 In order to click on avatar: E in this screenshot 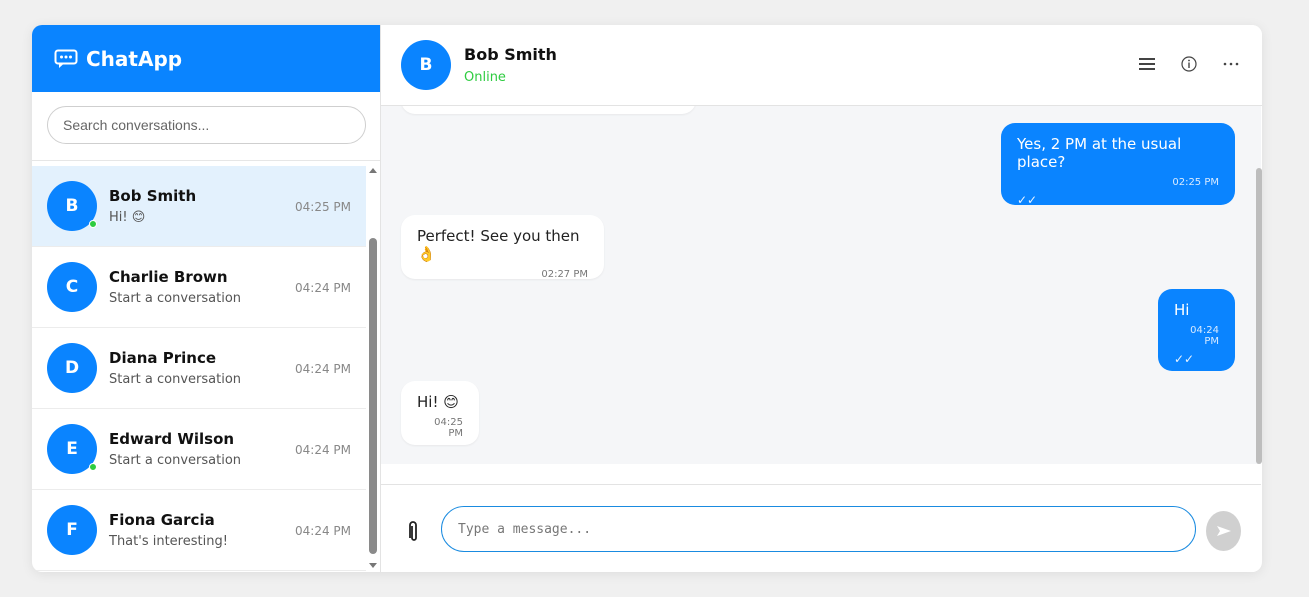, I will do `click(72, 449)`.